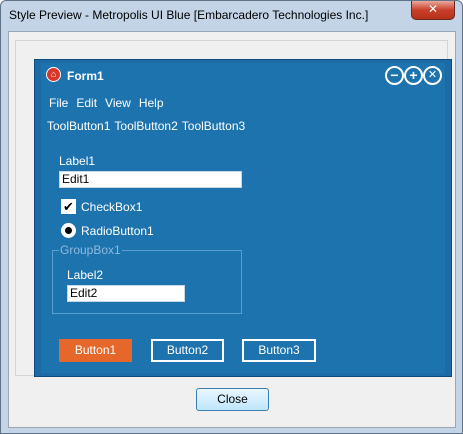 The image size is (463, 434). Describe the element at coordinates (279, 350) in the screenshot. I see `button3: Button3` at that location.